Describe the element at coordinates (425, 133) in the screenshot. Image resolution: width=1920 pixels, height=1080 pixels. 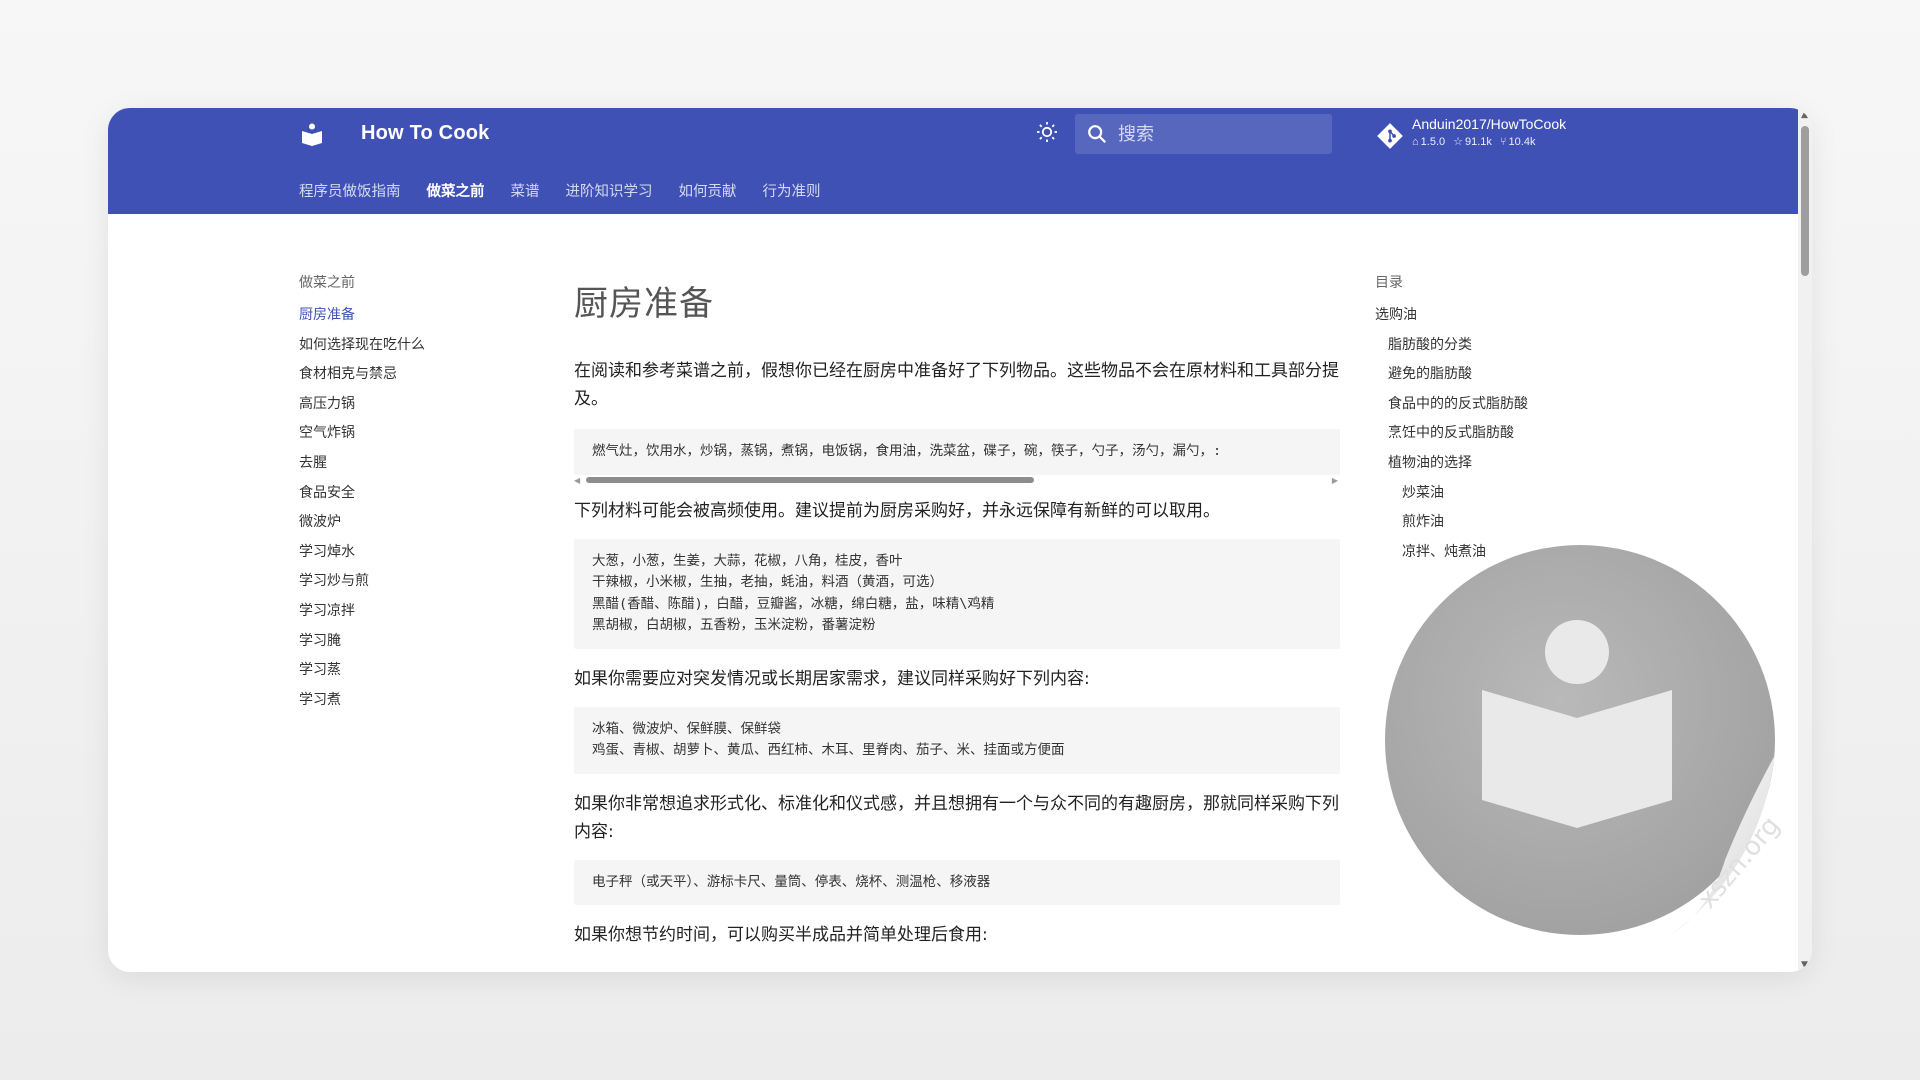
I see `site-title: How To Cook` at that location.